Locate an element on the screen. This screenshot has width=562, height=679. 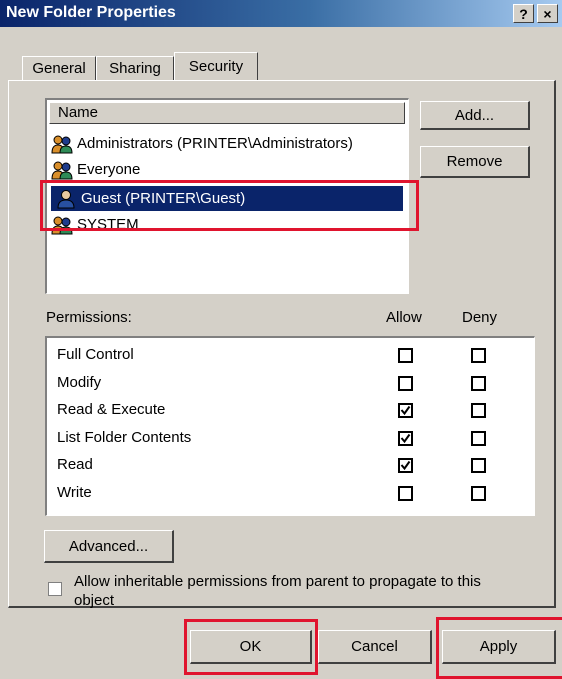
window-title: New Folder Properties is located at coordinates (91, 12).